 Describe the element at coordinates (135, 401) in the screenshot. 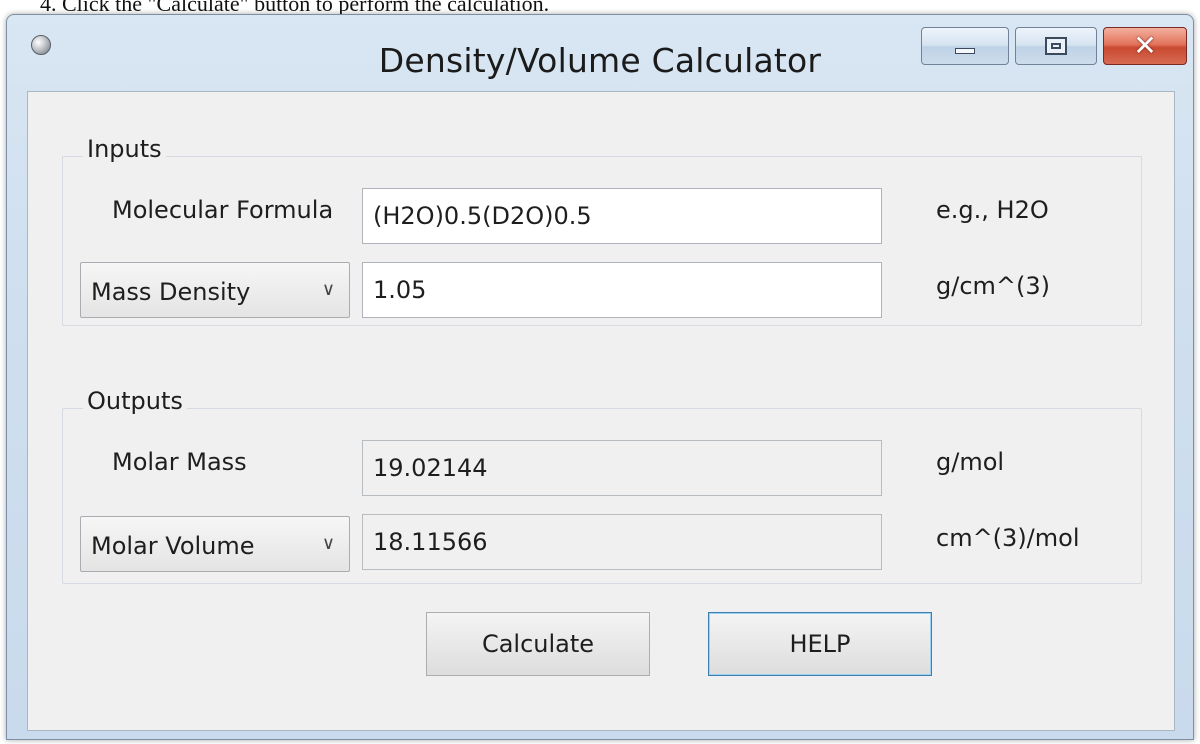

I see `outputs-group-label: Outputs` at that location.